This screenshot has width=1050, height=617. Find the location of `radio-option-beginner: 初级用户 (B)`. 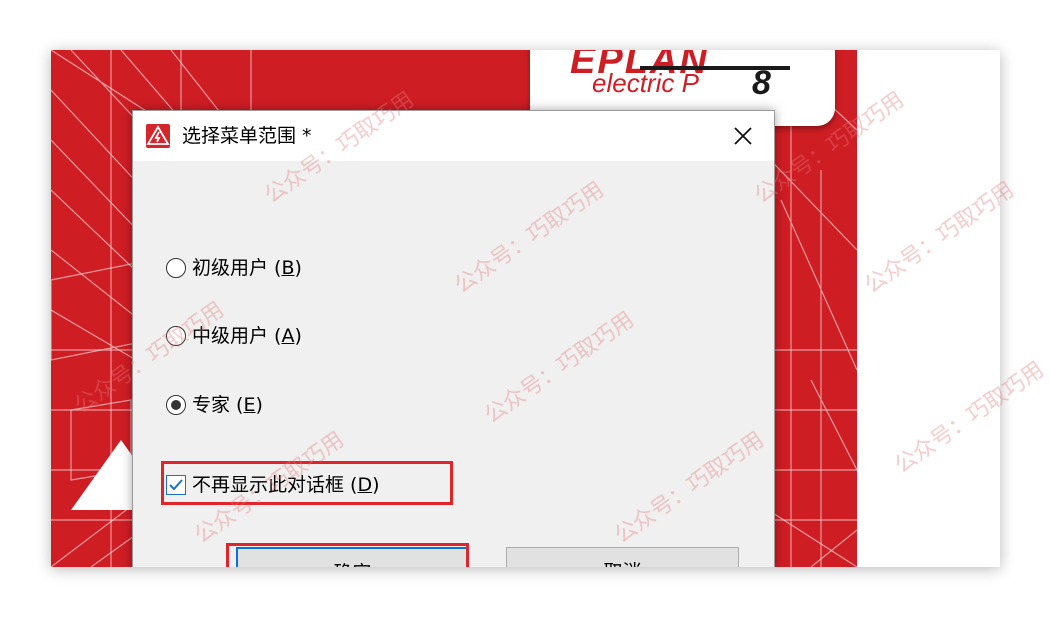

radio-option-beginner: 初级用户 (B) is located at coordinates (234, 268).